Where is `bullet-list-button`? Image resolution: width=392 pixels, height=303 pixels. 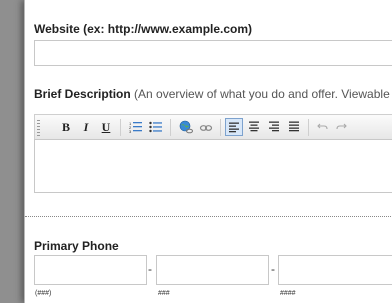 bullet-list-button is located at coordinates (156, 127).